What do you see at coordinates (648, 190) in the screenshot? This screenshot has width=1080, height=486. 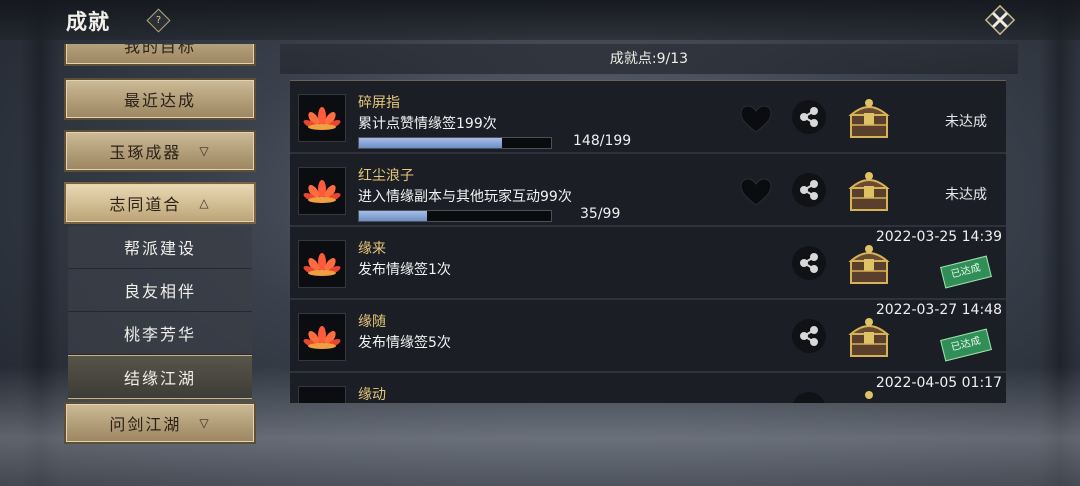 I see `achievement-row: 红尘浪子 进入情缘副本与其他玩家互动99次 35/99 未达成` at bounding box center [648, 190].